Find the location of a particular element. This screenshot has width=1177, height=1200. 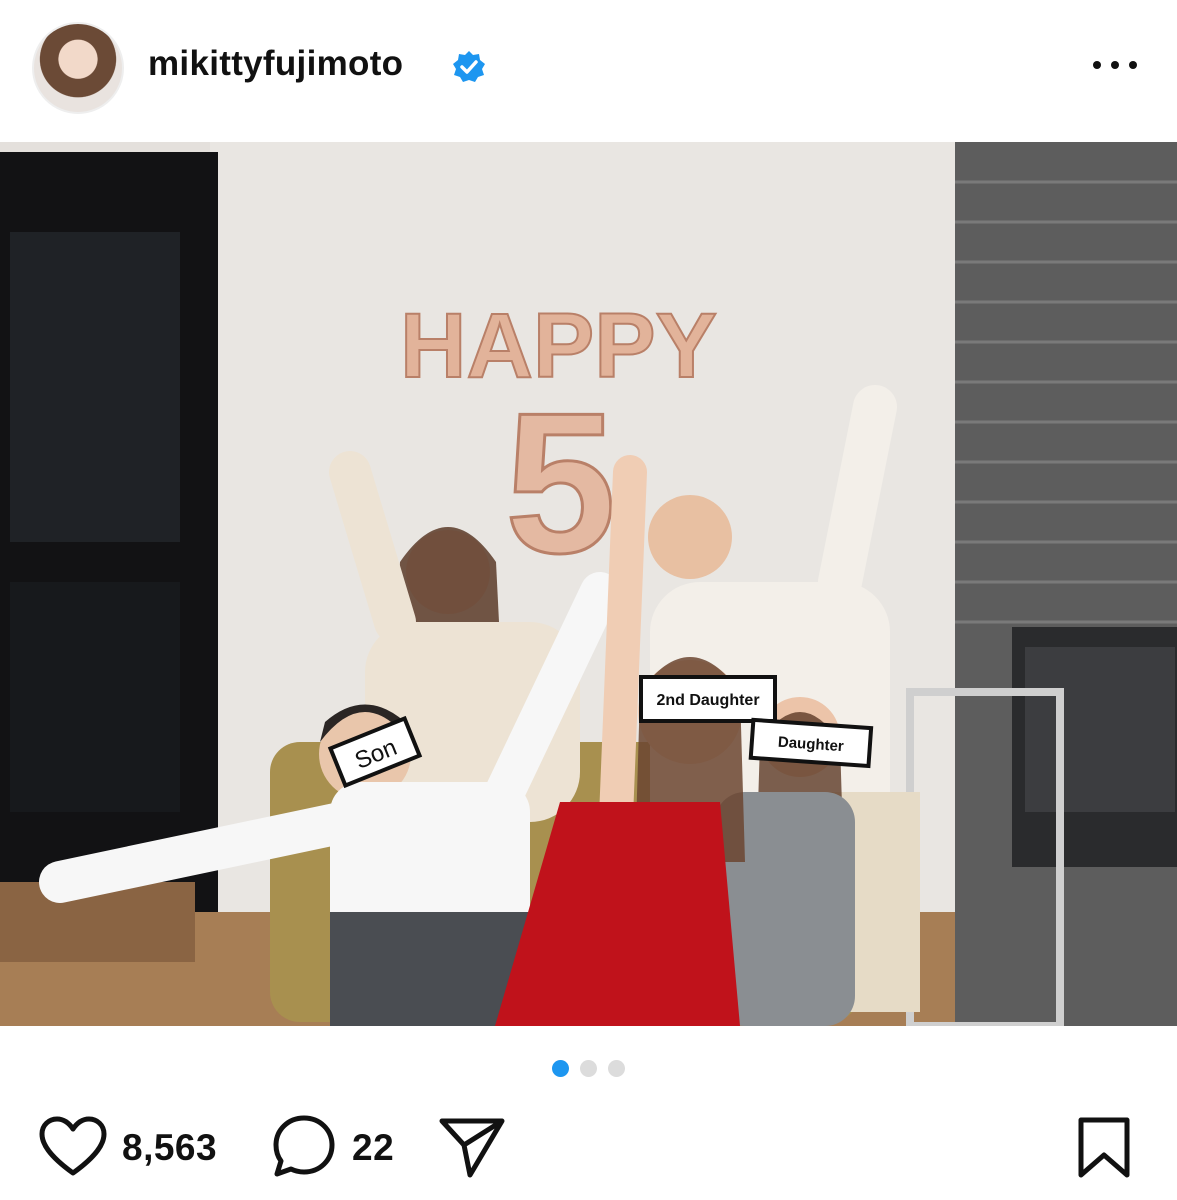

username: mikittyfujimoto is located at coordinates (275, 64).